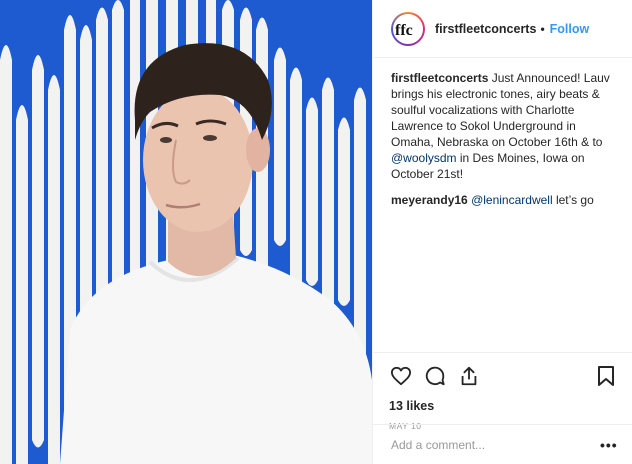  I want to click on add-comment-bar: •••, so click(502, 444).